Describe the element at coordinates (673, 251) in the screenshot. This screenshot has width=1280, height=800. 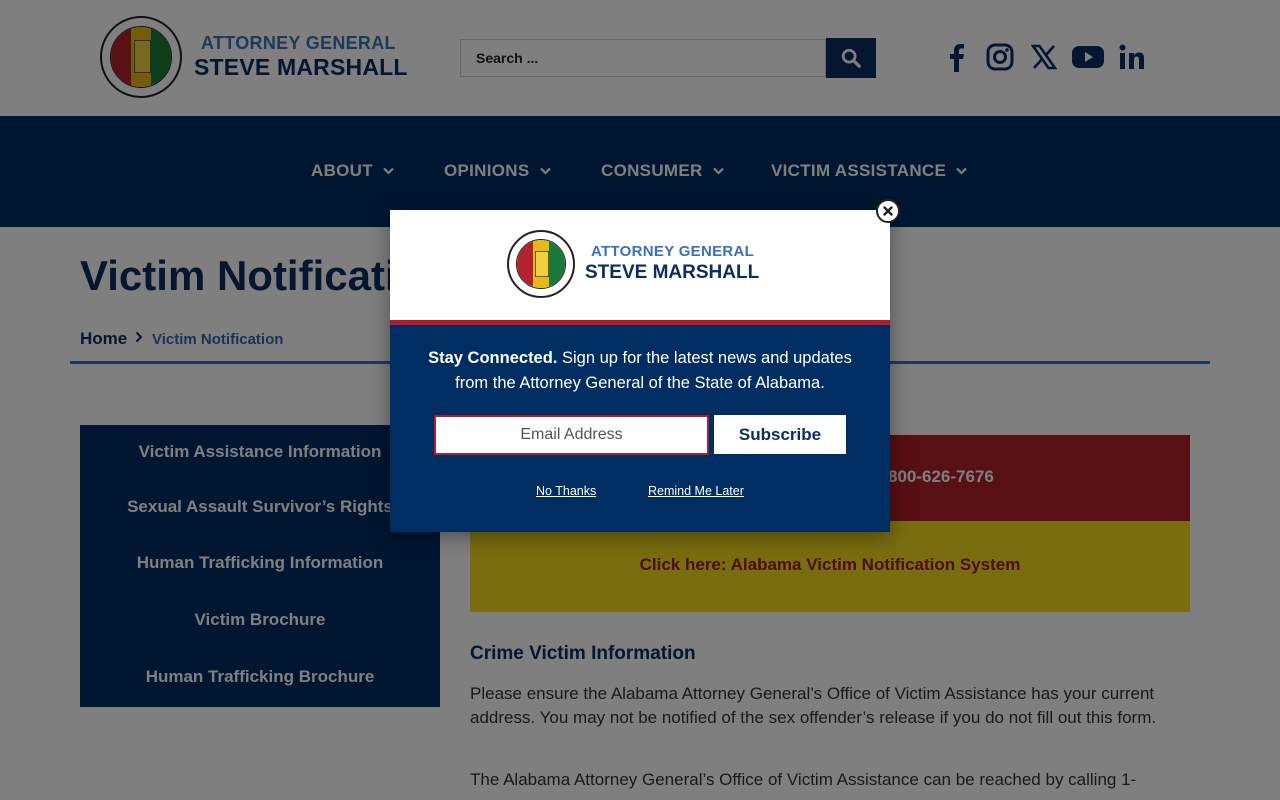
I see `modal-brand-title: ATTORNEY GENERAL` at that location.